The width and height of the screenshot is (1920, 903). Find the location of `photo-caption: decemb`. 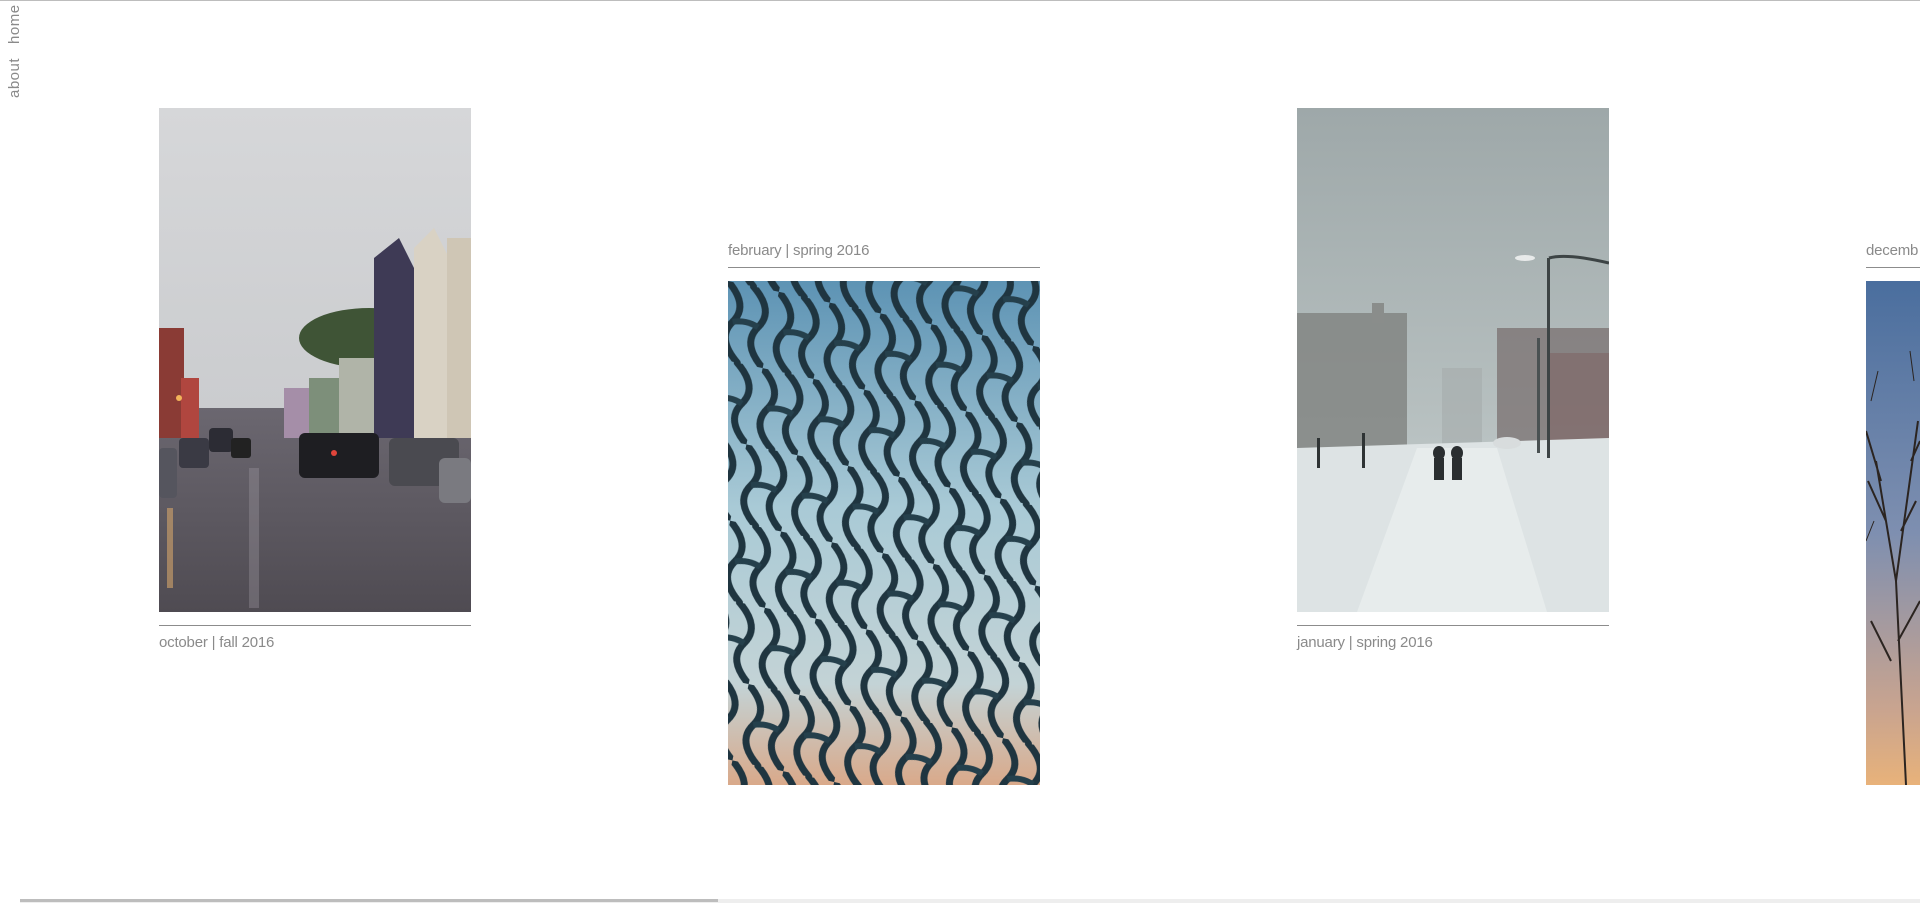

photo-caption: decemb is located at coordinates (1893, 250).